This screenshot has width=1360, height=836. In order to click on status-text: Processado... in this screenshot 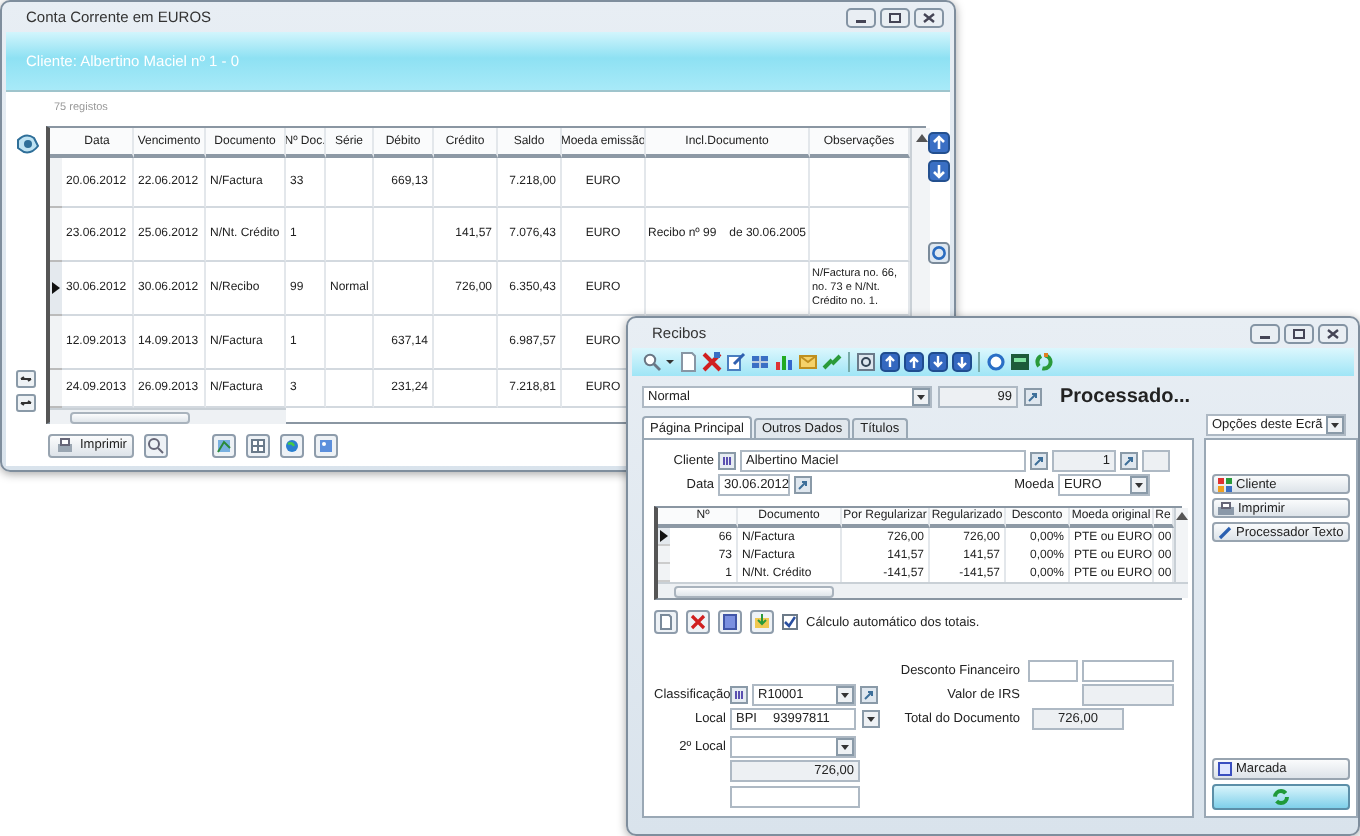, I will do `click(1125, 397)`.